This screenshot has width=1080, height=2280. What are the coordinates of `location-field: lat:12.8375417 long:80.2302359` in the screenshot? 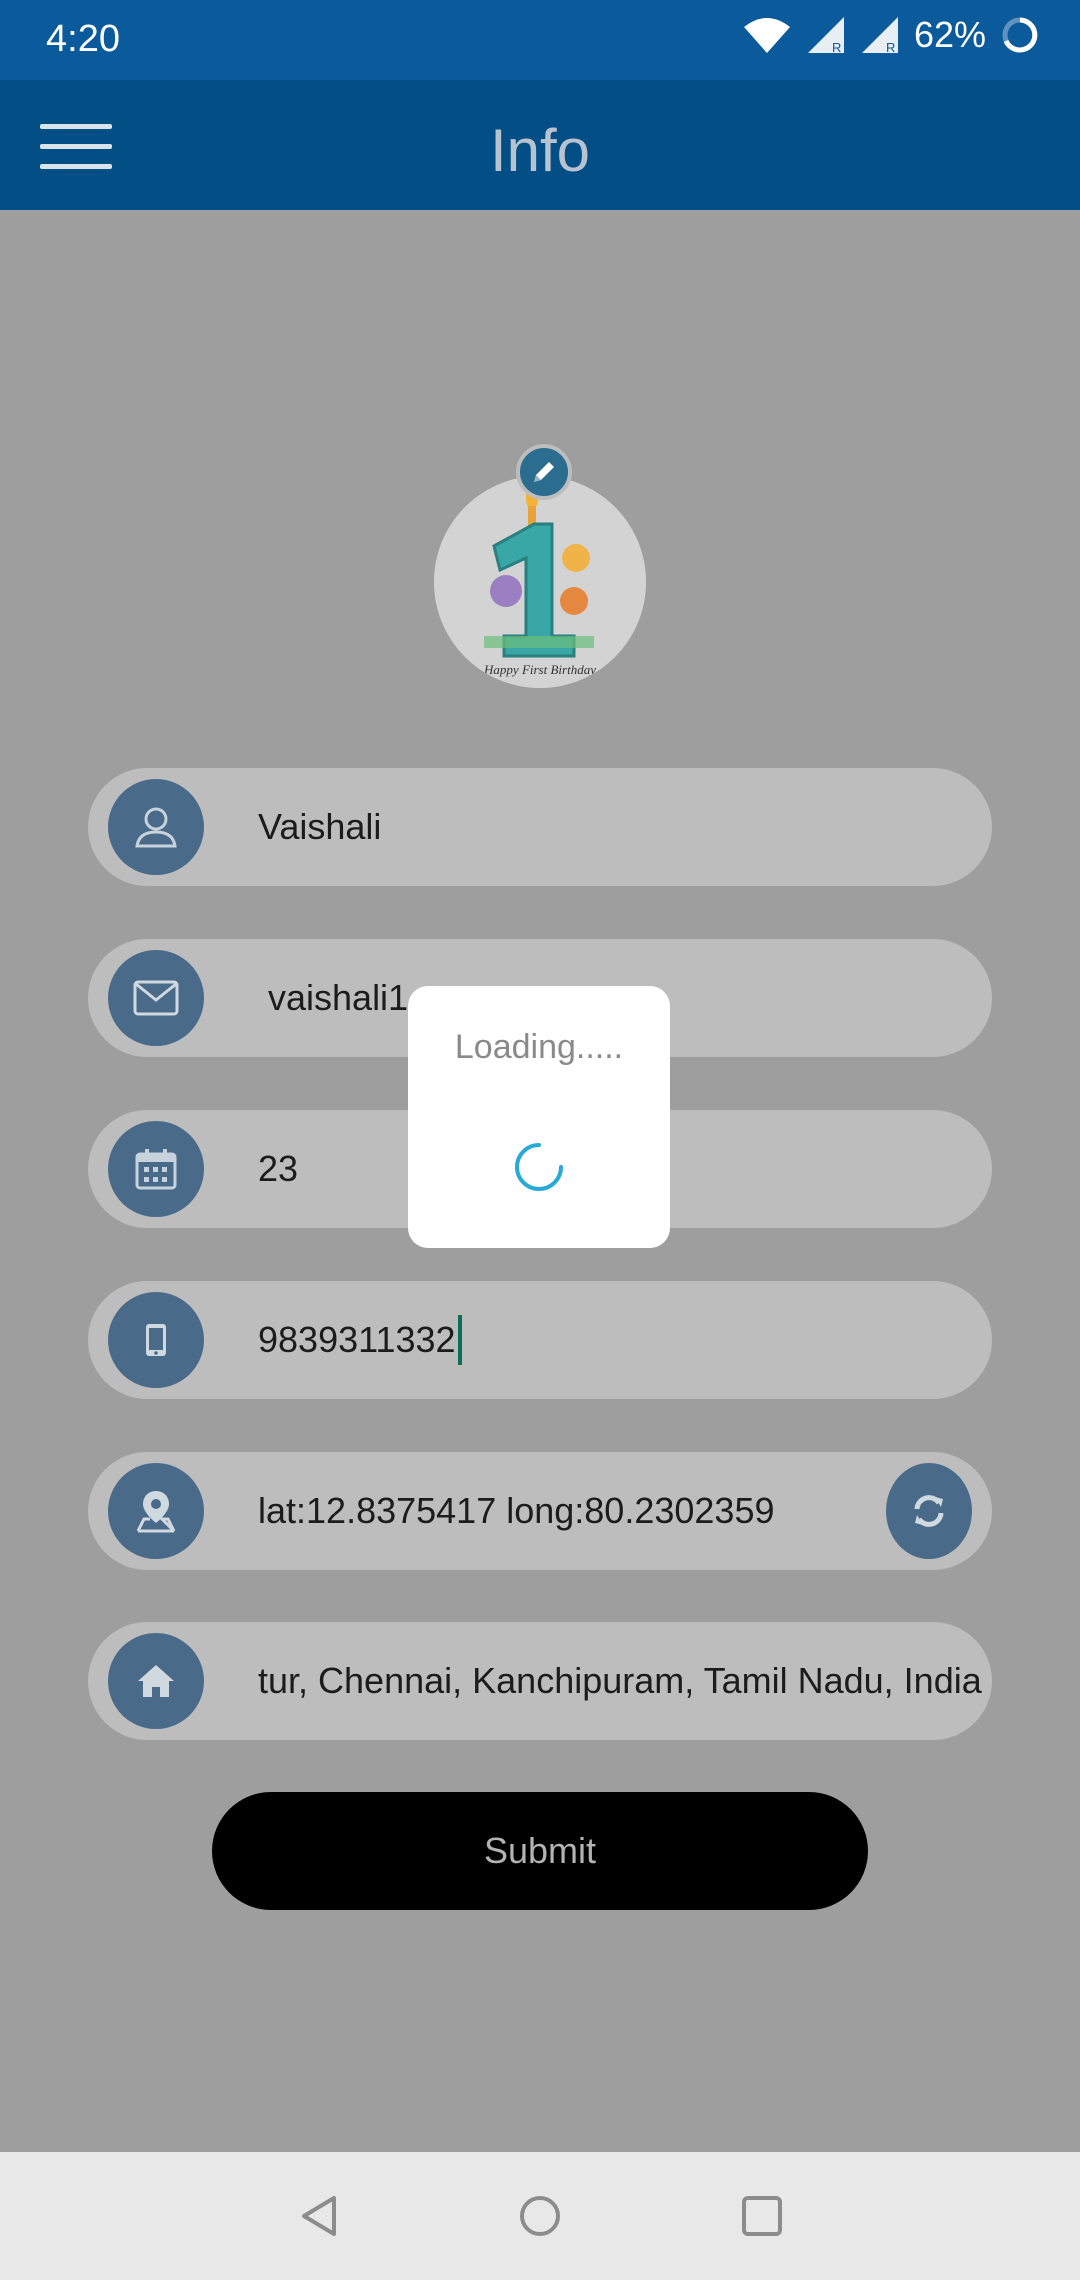 It's located at (540, 1511).